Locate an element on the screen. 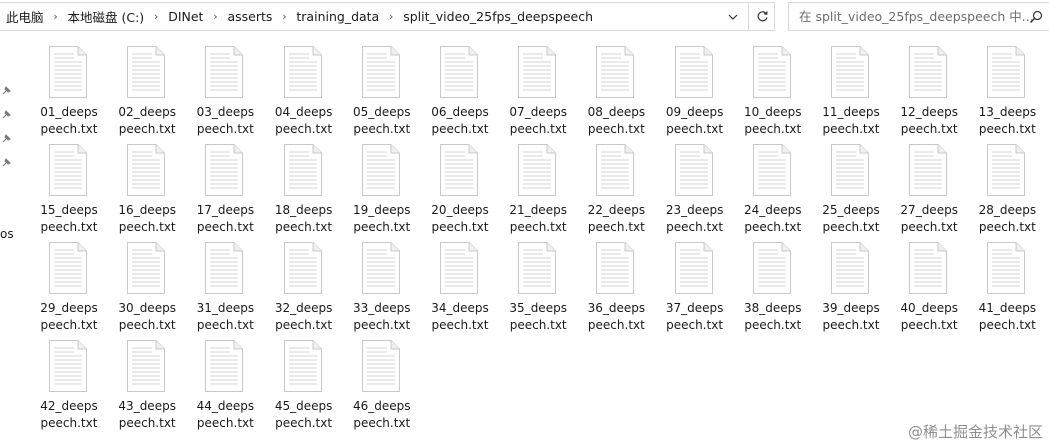 This screenshot has height=448, width=1049. file-item: 01_deeps peech.txt is located at coordinates (69, 94).